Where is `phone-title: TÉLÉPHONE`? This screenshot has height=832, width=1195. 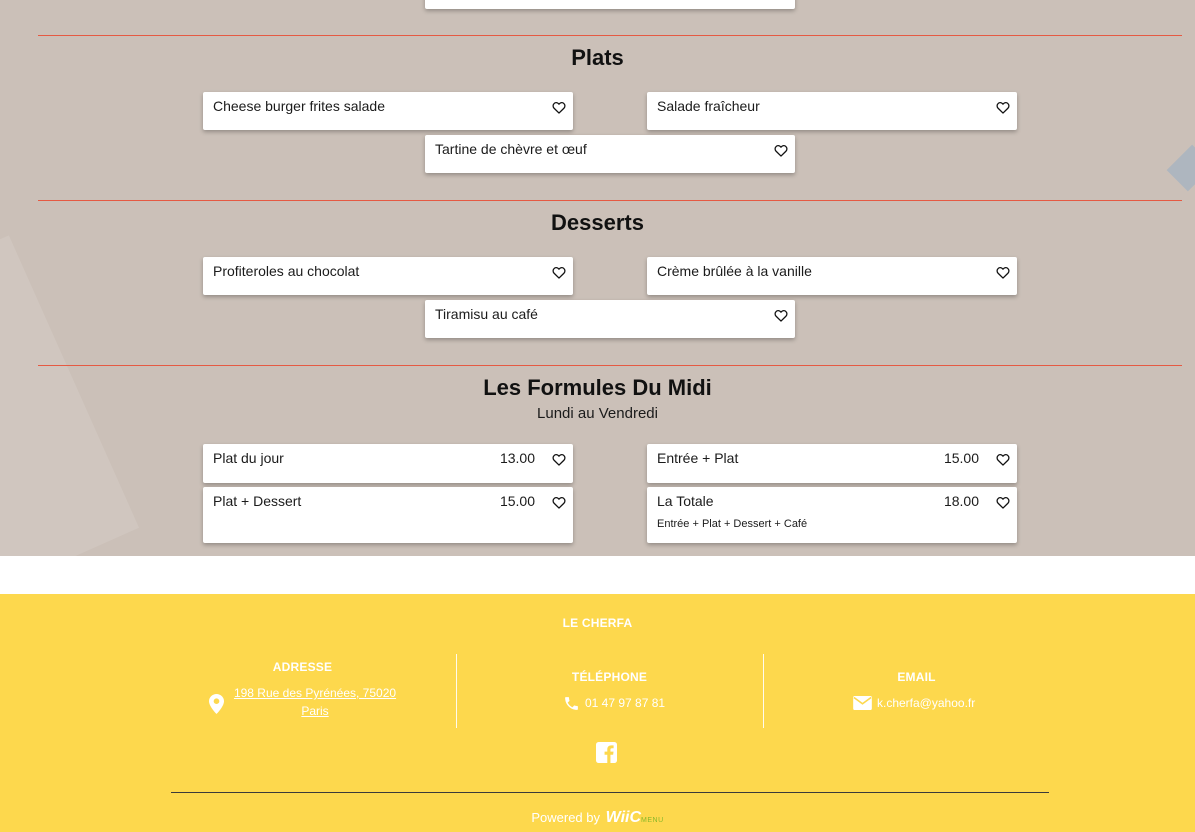 phone-title: TÉLÉPHONE is located at coordinates (609, 677).